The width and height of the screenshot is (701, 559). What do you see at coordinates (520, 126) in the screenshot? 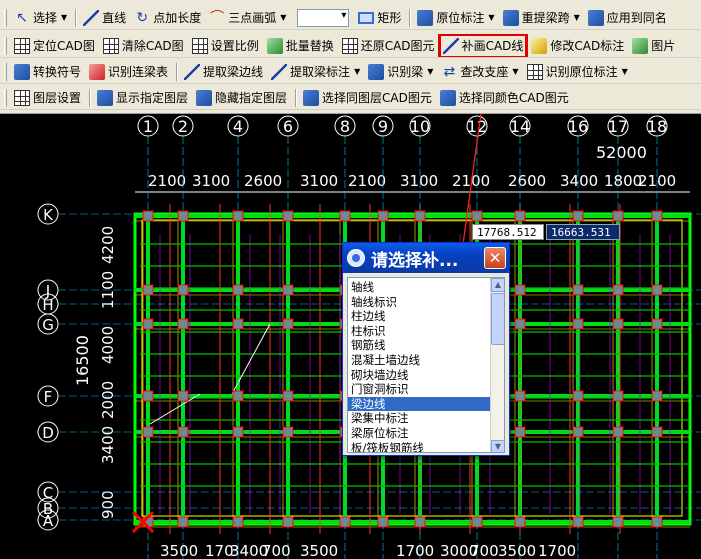
I see `axis-number: 14` at bounding box center [520, 126].